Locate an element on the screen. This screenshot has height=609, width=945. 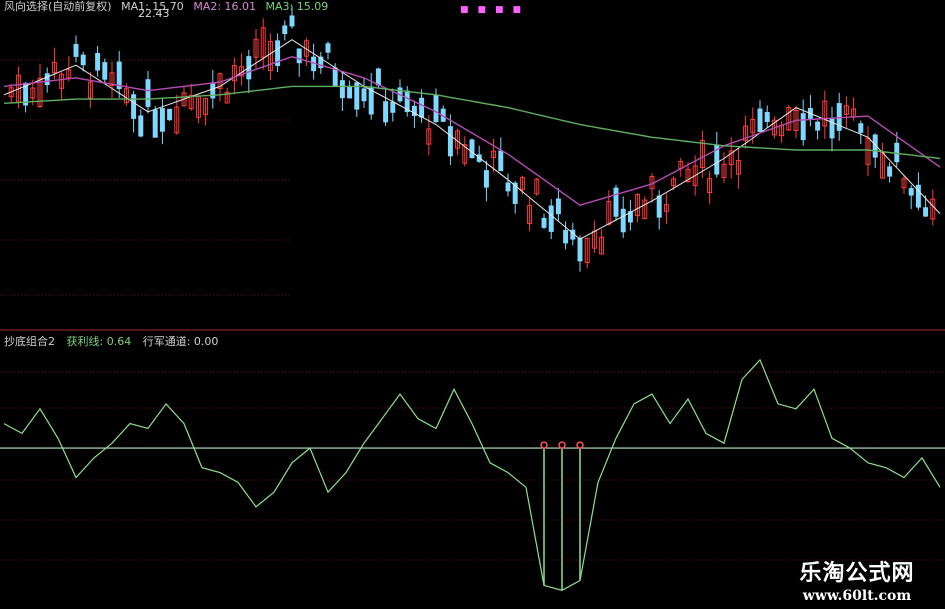
indicator-name: 抄底组合2 is located at coordinates (29, 341).